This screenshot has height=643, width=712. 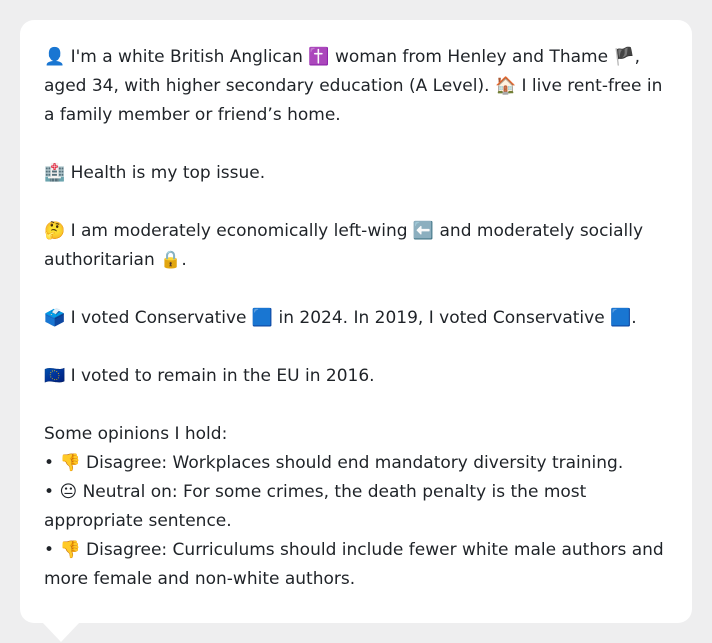 I want to click on vote-text-1: I voted Conservative, so click(x=158, y=318).